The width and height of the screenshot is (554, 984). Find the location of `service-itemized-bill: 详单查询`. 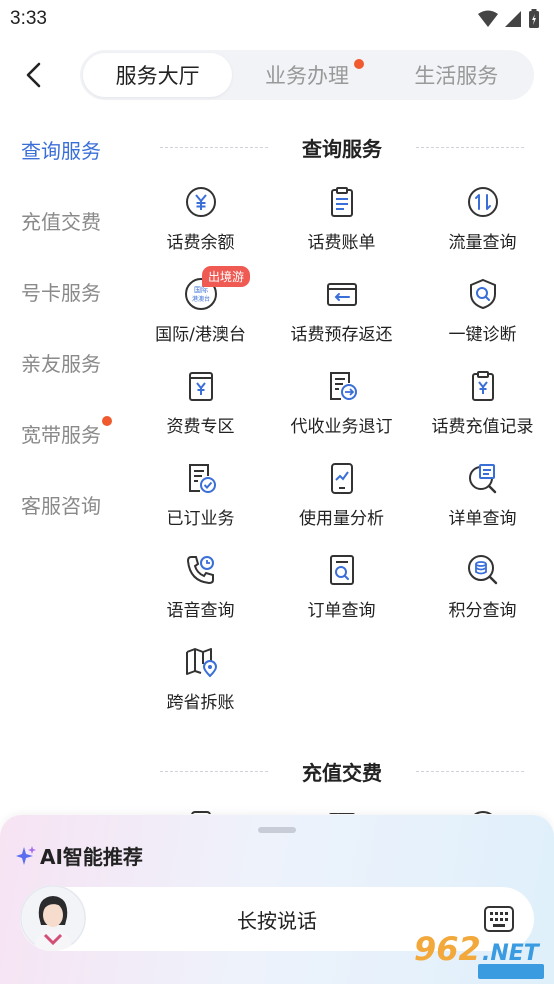

service-itemized-bill: 详单查询 is located at coordinates (482, 502).